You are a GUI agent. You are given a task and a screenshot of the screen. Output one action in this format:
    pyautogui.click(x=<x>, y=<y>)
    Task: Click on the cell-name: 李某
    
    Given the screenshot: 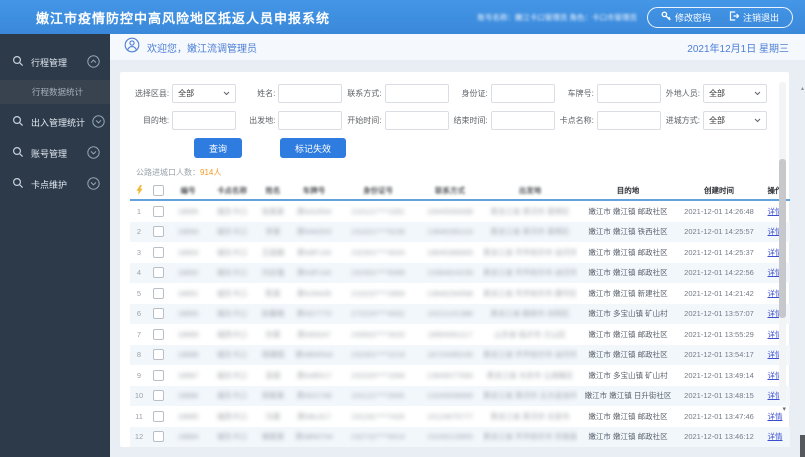 What is the action you would take?
    pyautogui.click(x=273, y=232)
    